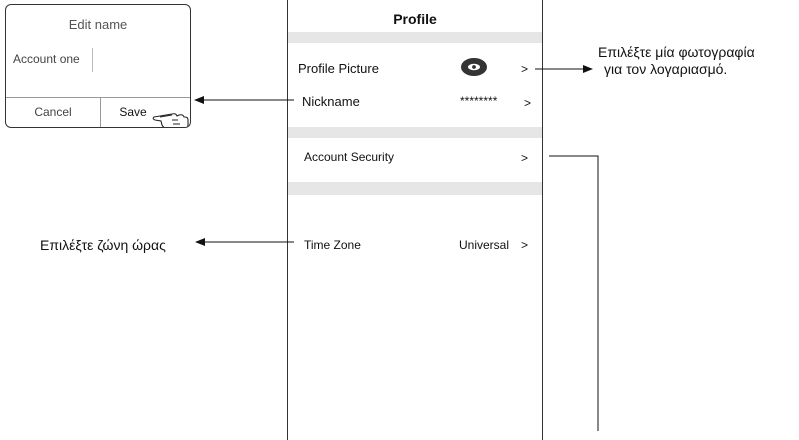 The width and height of the screenshot is (799, 440). Describe the element at coordinates (574, 293) in the screenshot. I see `account-security-connector` at that location.